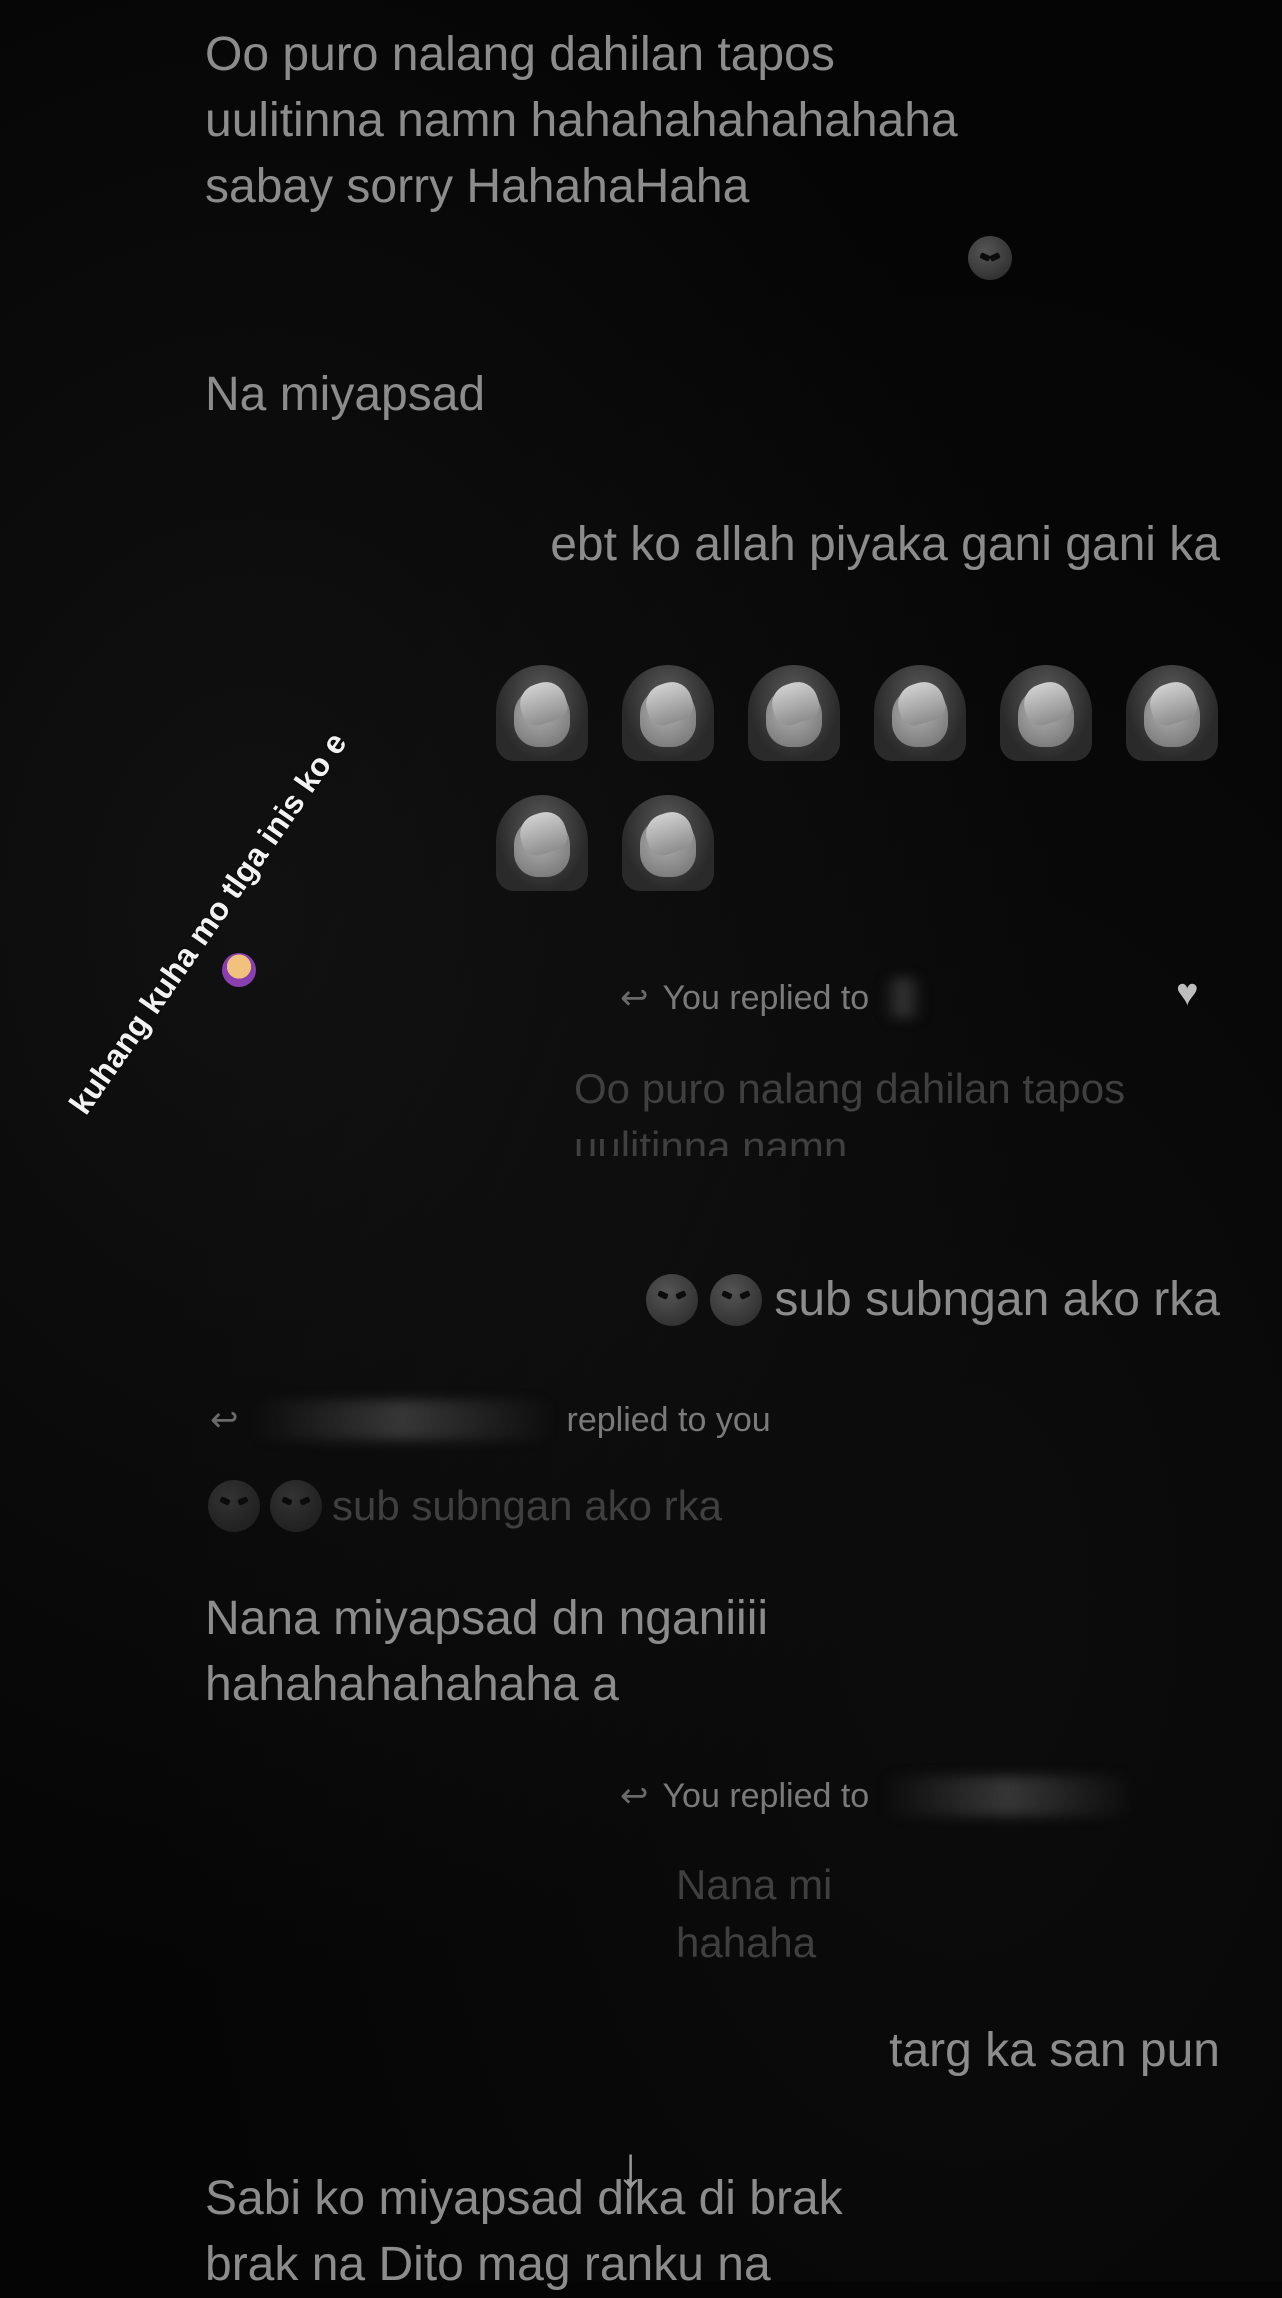 This screenshot has height=2298, width=1282. Describe the element at coordinates (1187, 993) in the screenshot. I see `heart-icon: ♥` at that location.